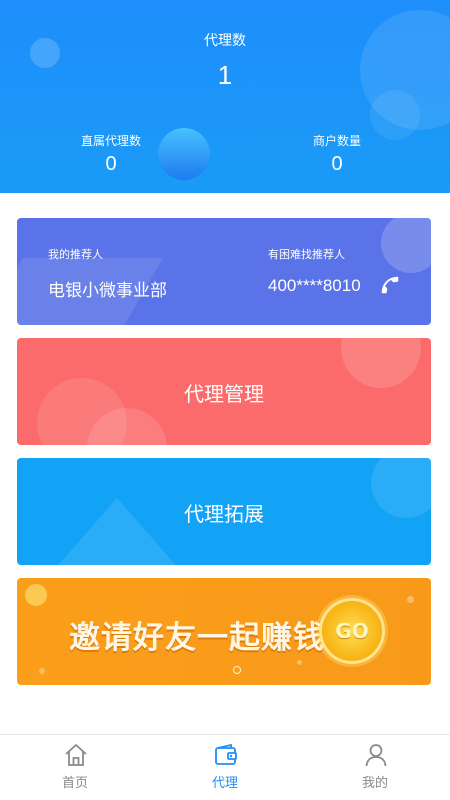 The image size is (450, 800). I want to click on home-icon, so click(76, 755).